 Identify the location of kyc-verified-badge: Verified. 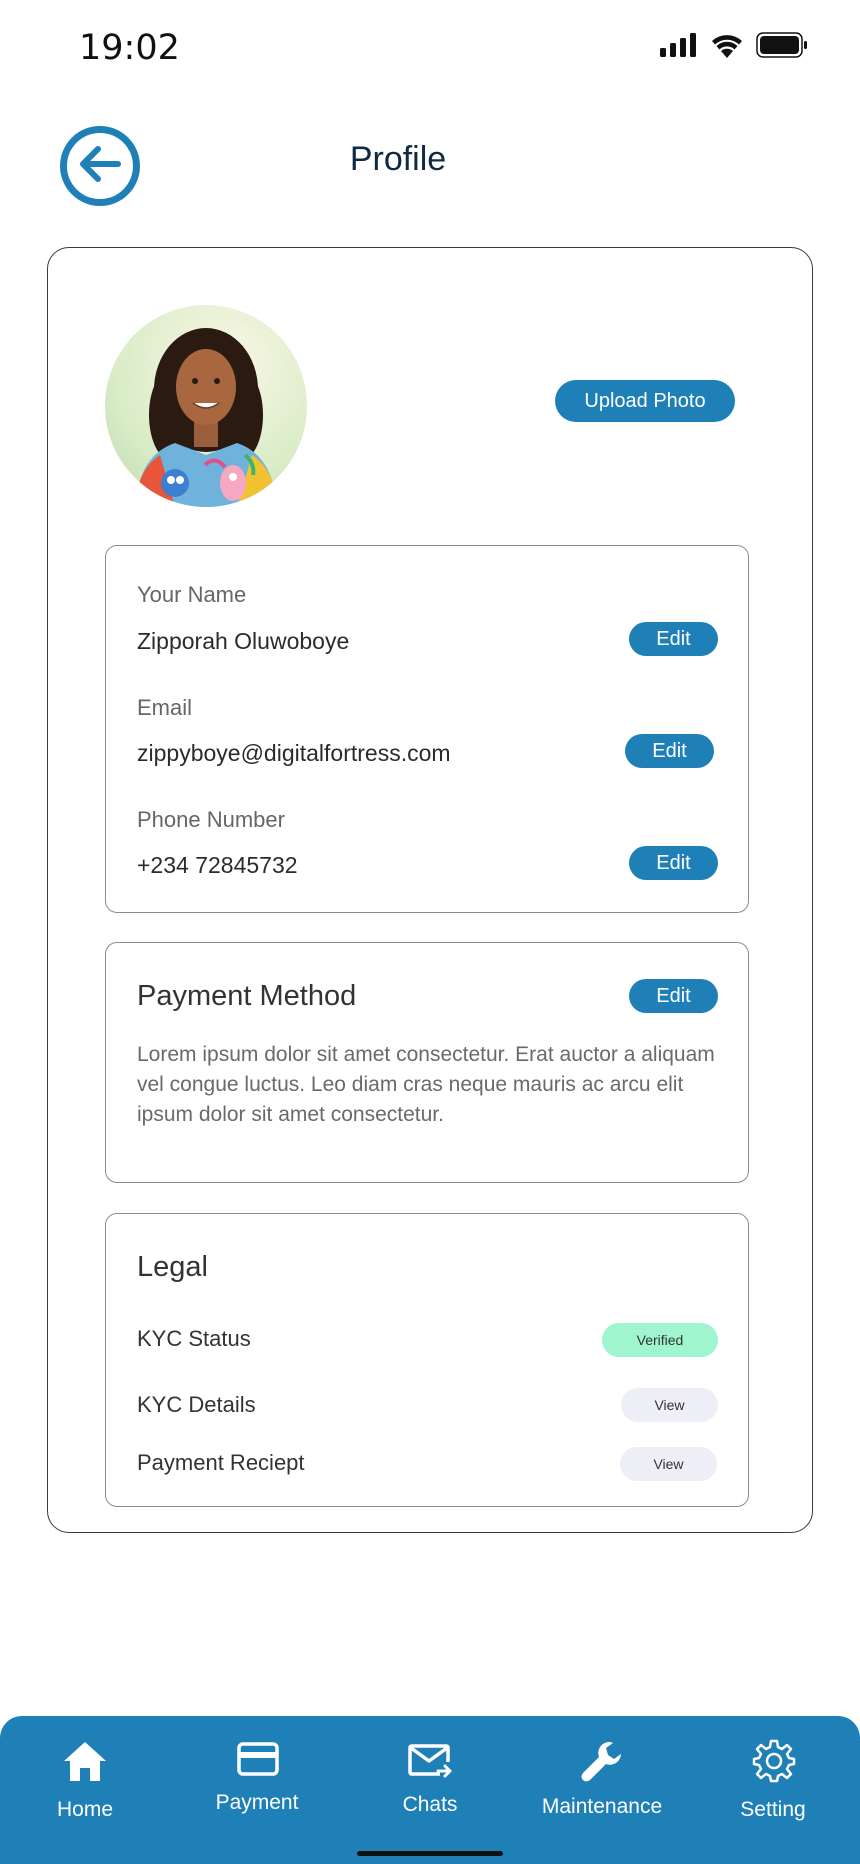
(660, 1340).